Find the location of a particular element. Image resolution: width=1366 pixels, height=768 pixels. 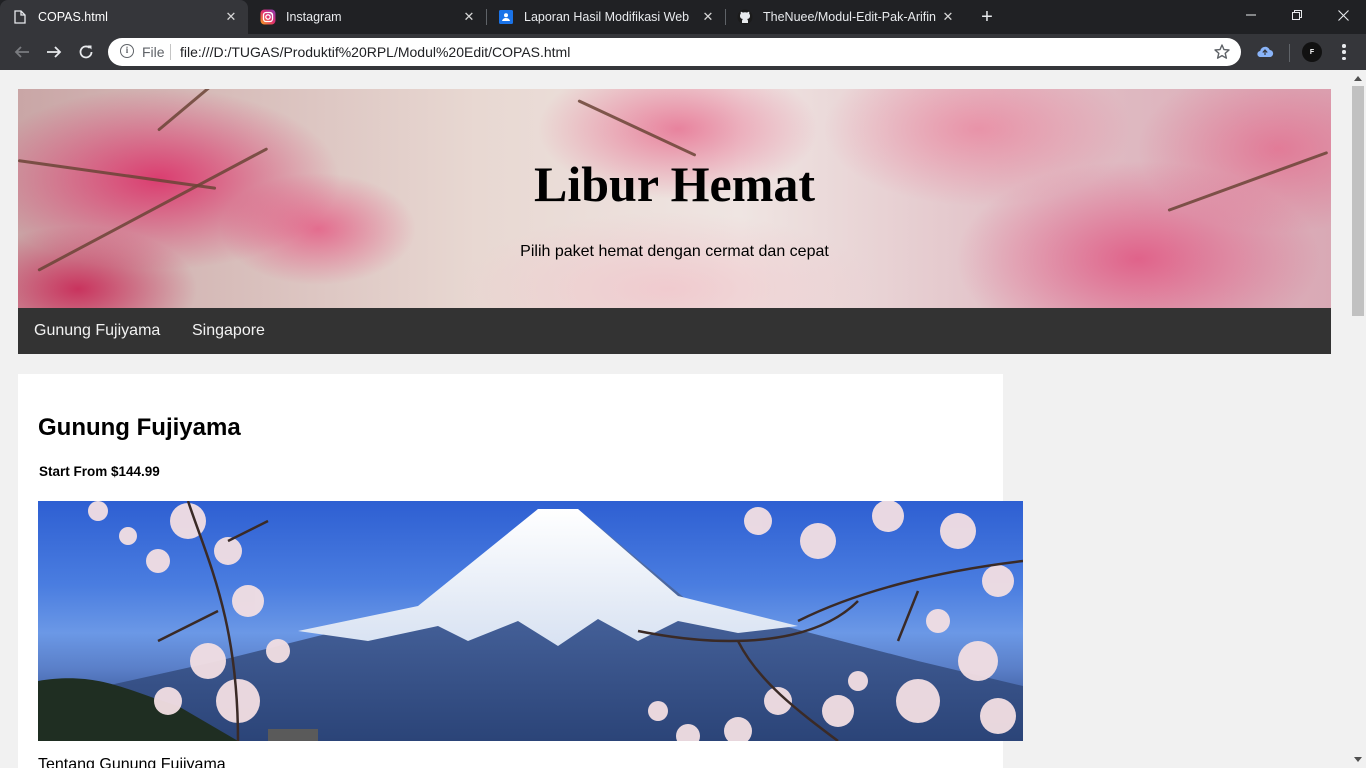

card-price: Start From $144.99 is located at coordinates (99, 471).